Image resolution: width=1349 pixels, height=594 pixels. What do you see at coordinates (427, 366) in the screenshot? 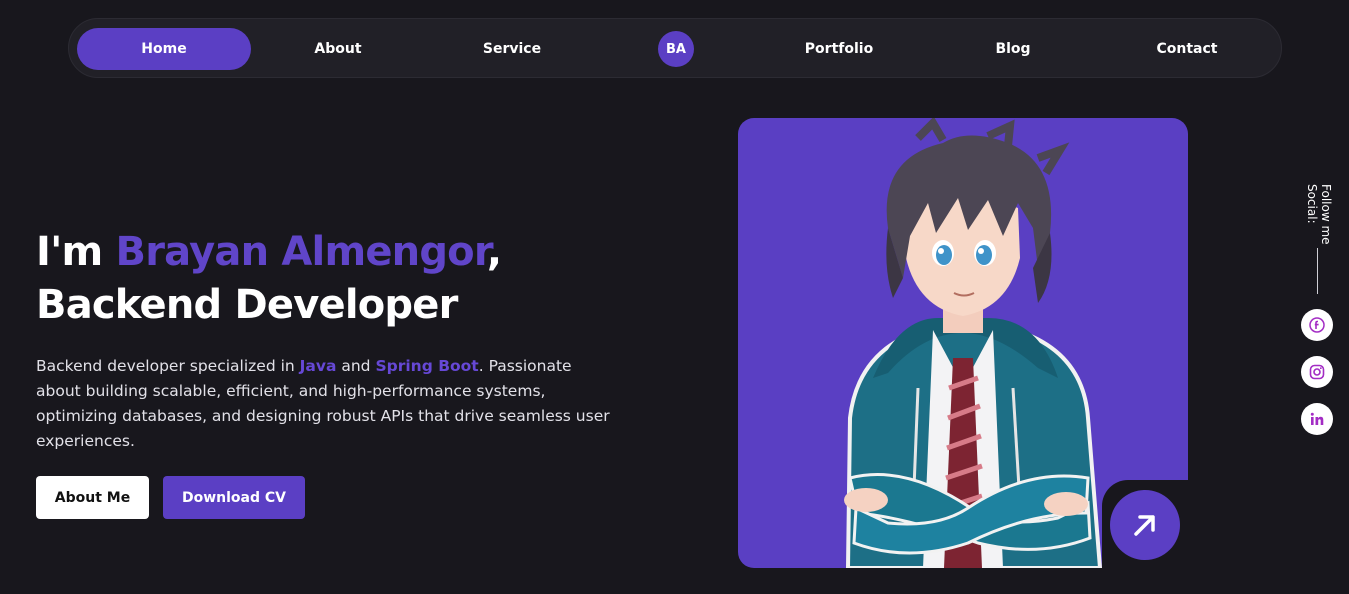
I see `desc-spring-boot: Spring Boot` at bounding box center [427, 366].